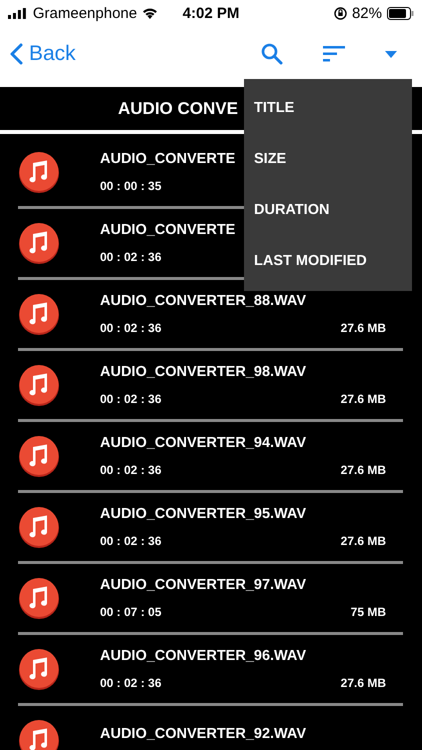 Image resolution: width=422 pixels, height=750 pixels. Describe the element at coordinates (334, 54) in the screenshot. I see `sort-icon` at that location.